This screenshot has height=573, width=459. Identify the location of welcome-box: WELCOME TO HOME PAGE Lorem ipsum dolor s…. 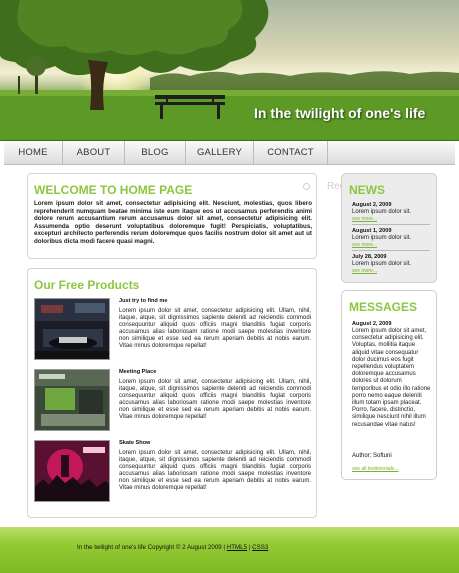
(172, 216).